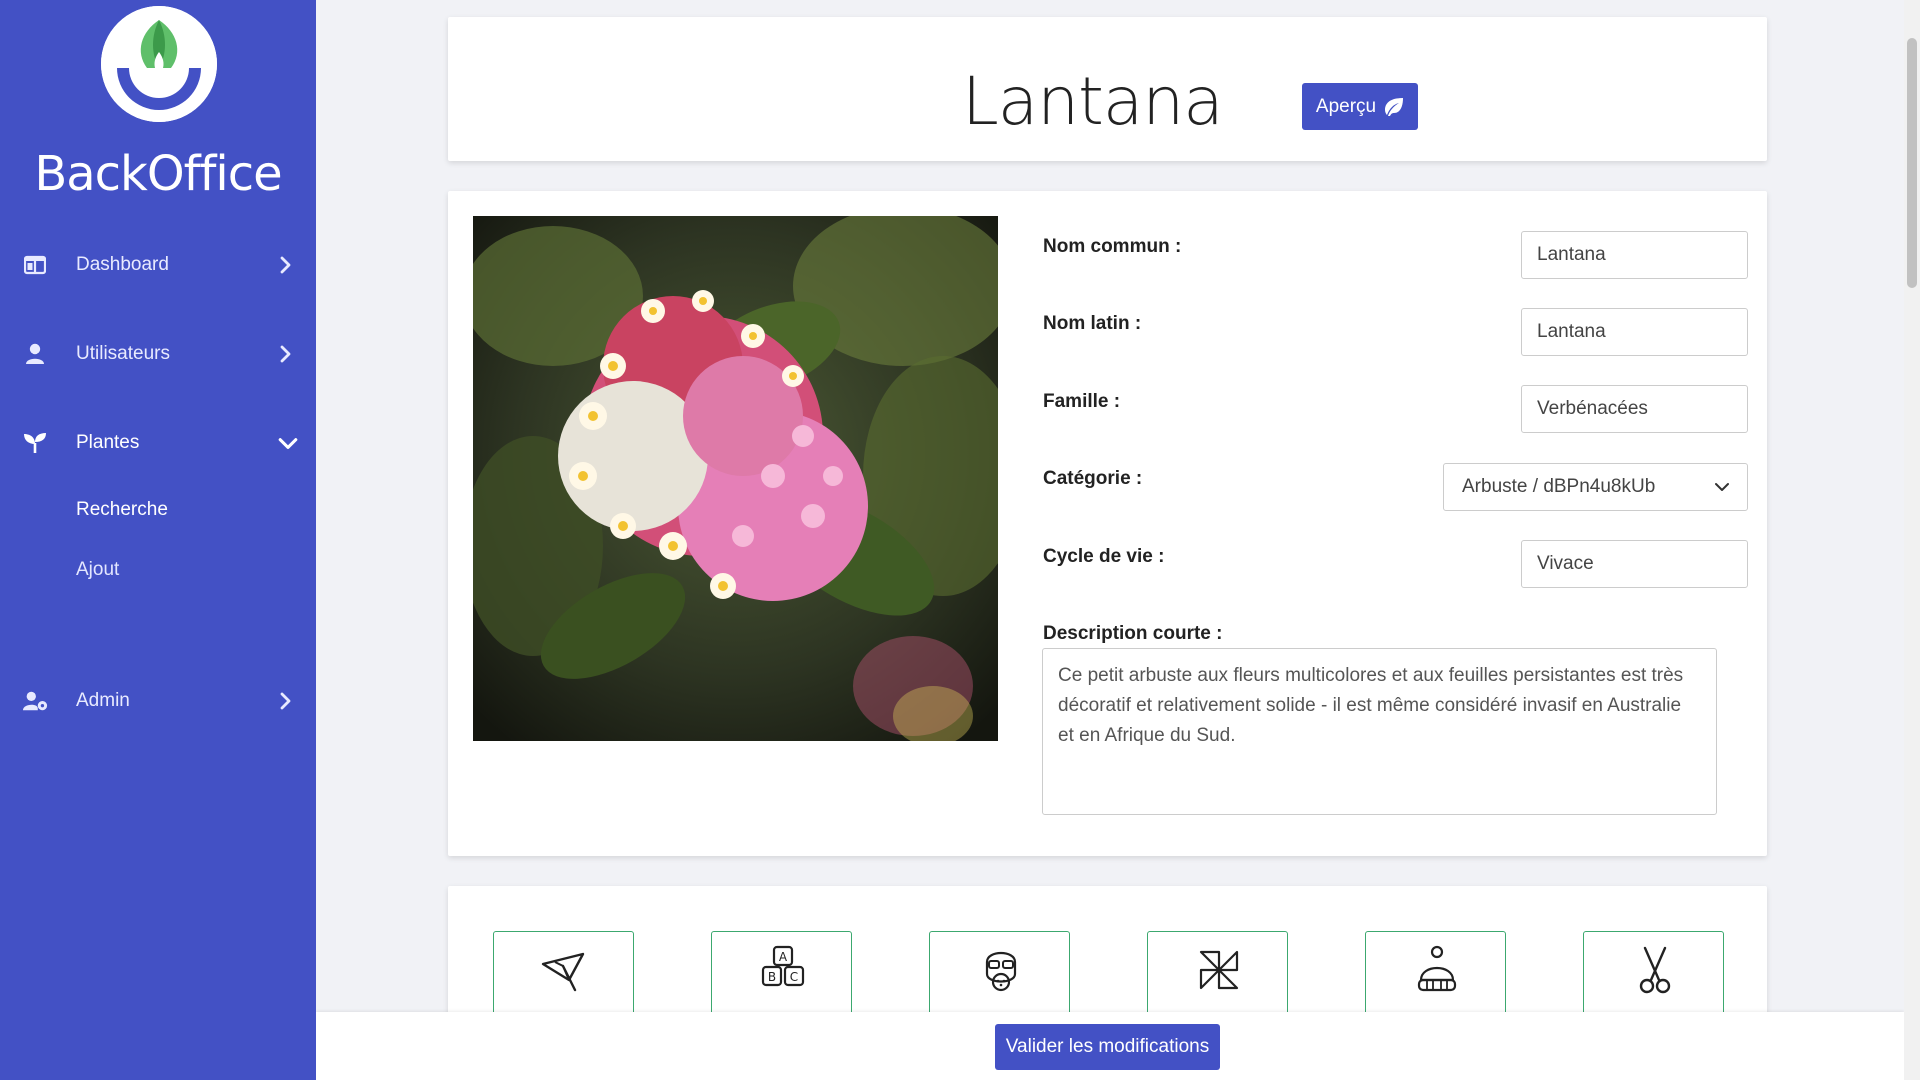  I want to click on save-button: Valider les modifications, so click(1107, 1047).